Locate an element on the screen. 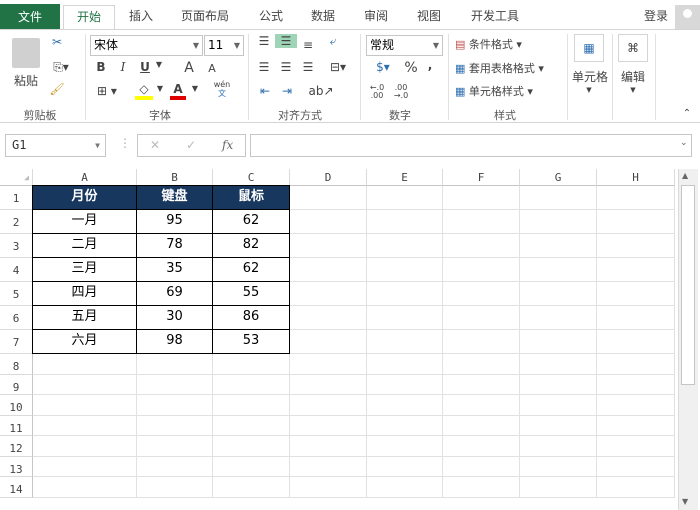 This screenshot has height=510, width=700. shrink-font-button: A is located at coordinates (212, 68).